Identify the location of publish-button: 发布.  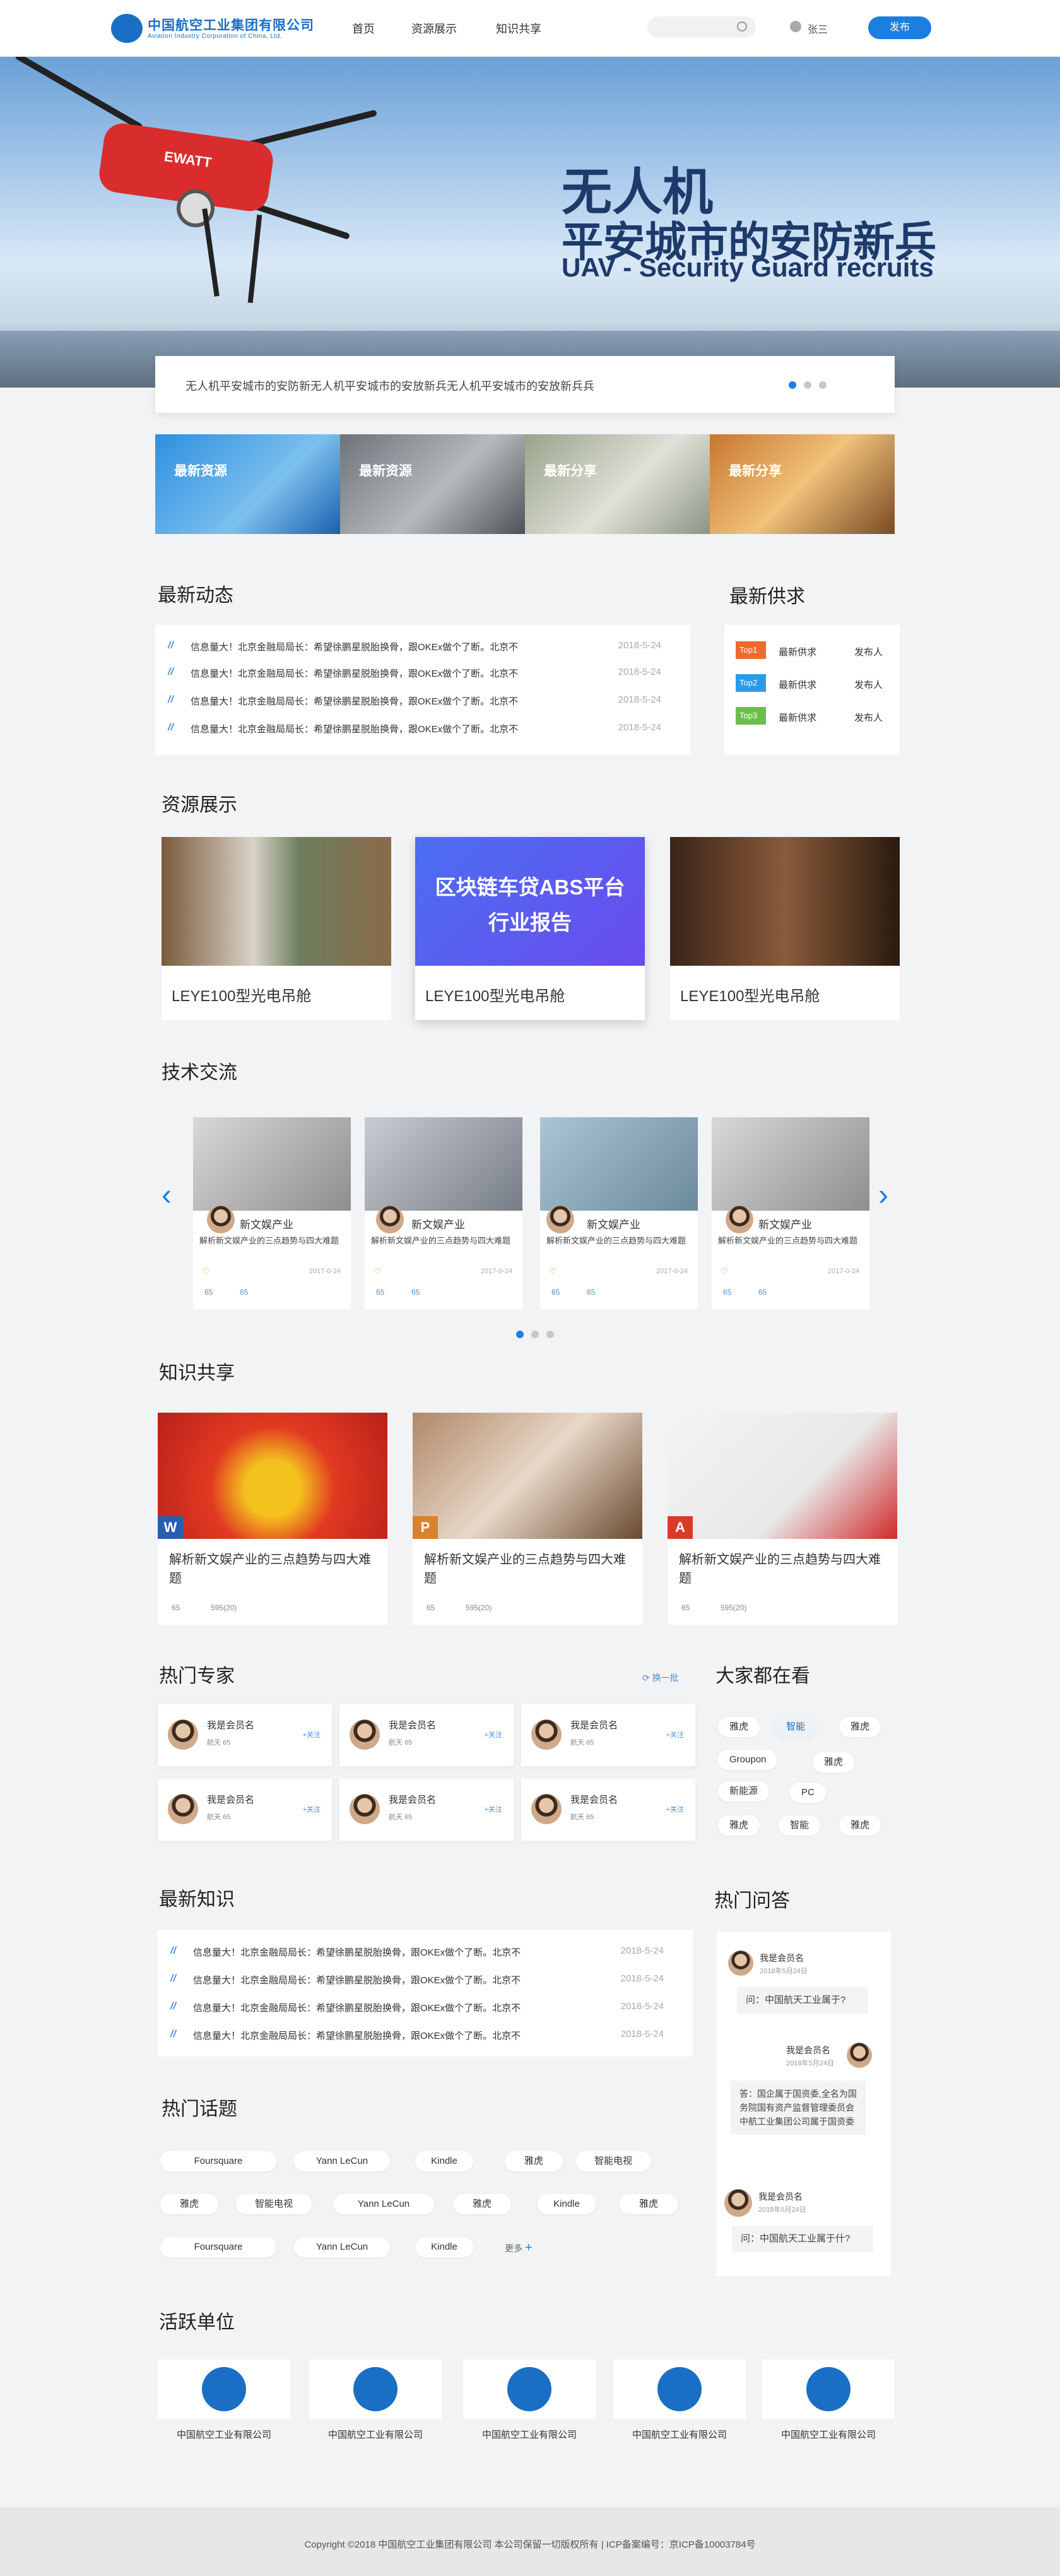
(899, 27).